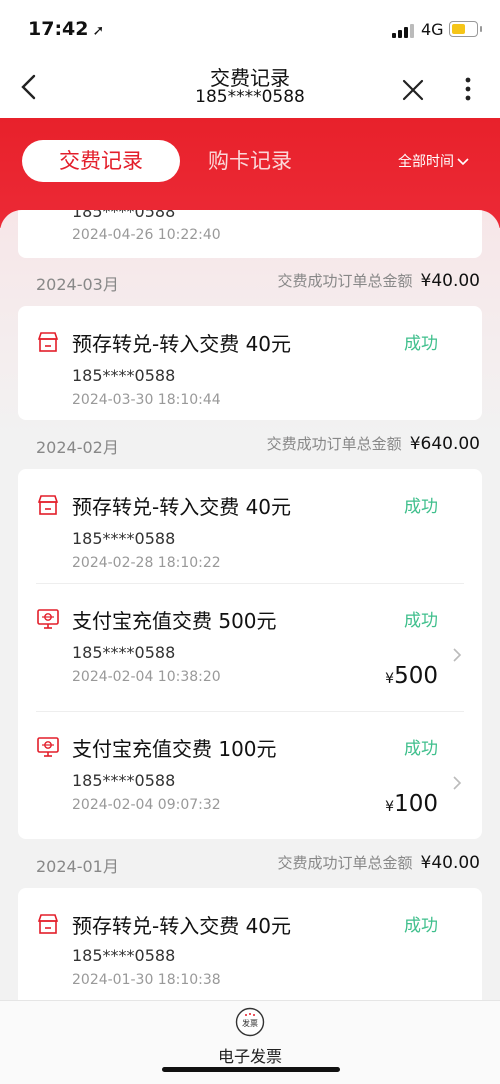  Describe the element at coordinates (146, 400) in the screenshot. I see `record-time: 2024-03-30 18:10:44` at that location.